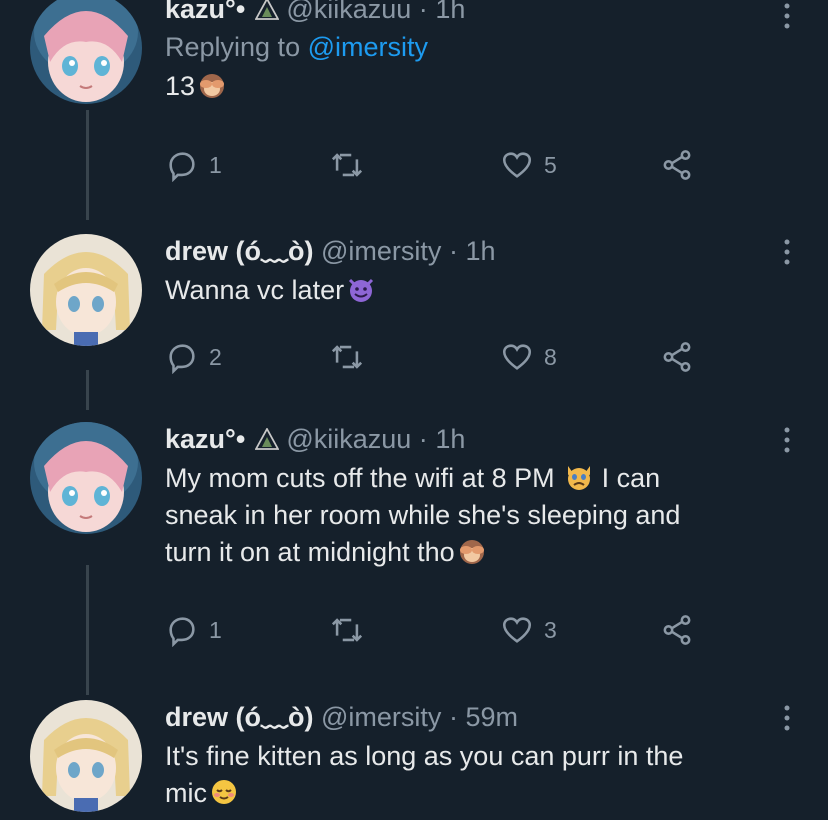  Describe the element at coordinates (233, 47) in the screenshot. I see `replying-to-label: Replying to` at that location.